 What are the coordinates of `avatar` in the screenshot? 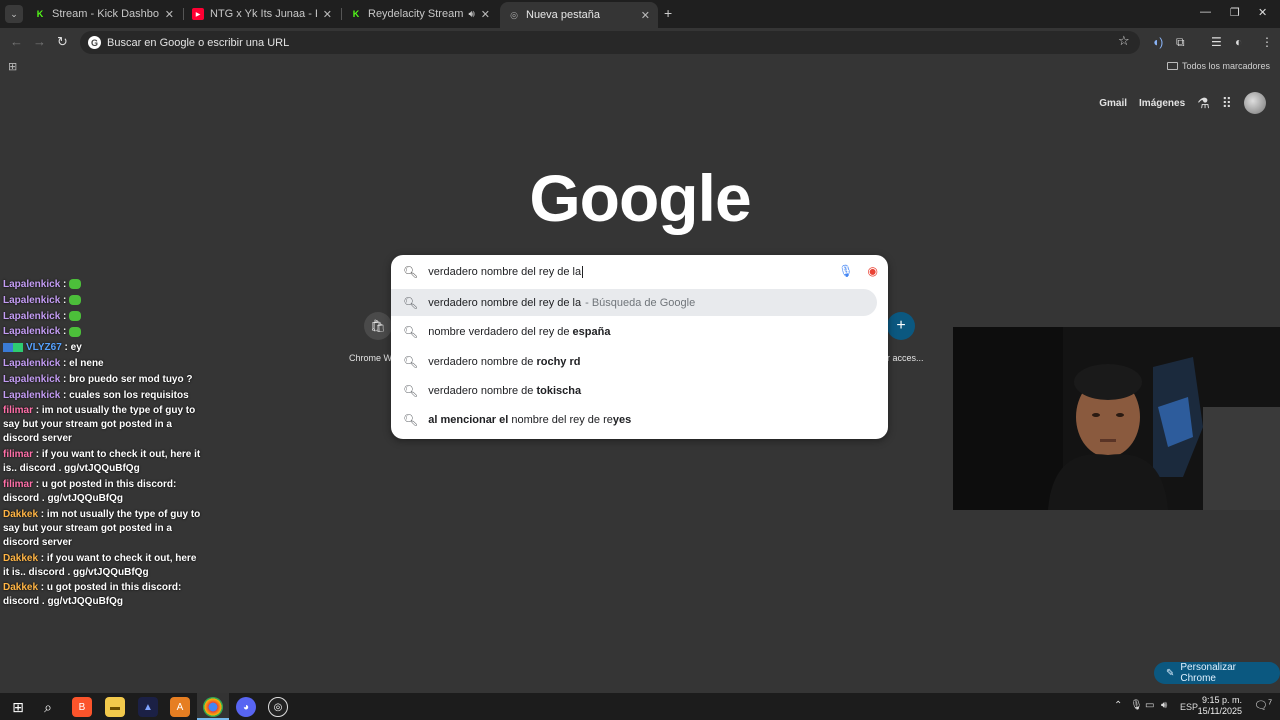 It's located at (1255, 103).